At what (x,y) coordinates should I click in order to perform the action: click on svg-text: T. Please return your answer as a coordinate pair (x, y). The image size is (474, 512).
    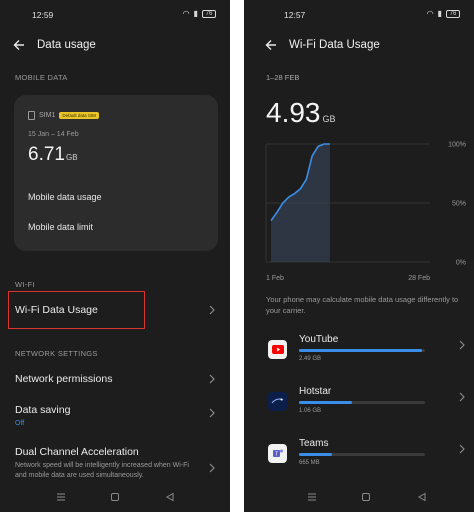
    Looking at the image, I should click on (275, 455).